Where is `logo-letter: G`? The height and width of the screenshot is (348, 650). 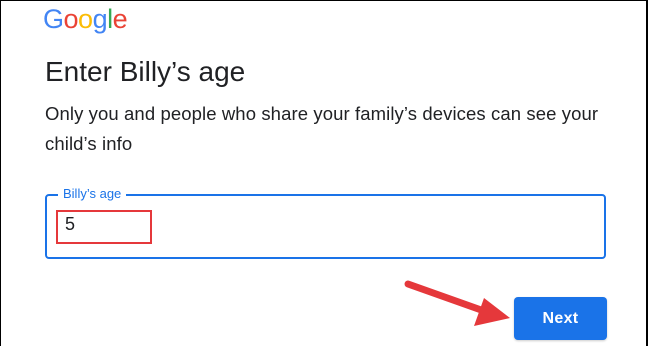
logo-letter: G is located at coordinates (53, 19).